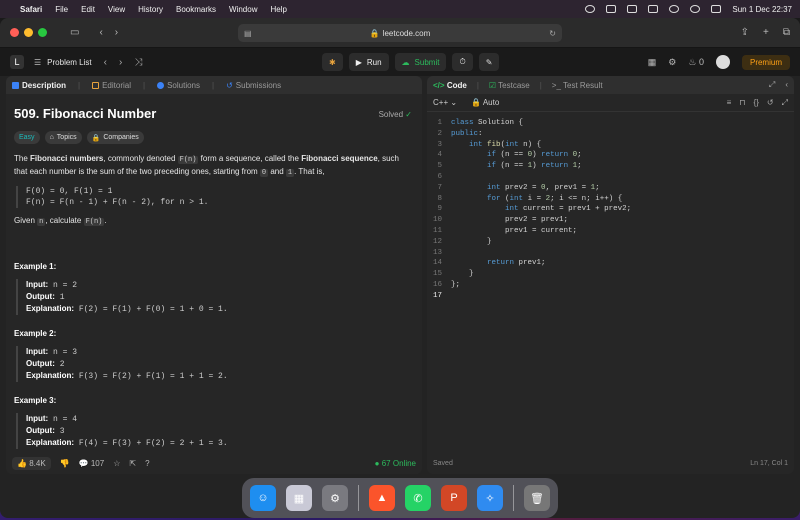  What do you see at coordinates (116, 9) in the screenshot?
I see `menu-view: View` at bounding box center [116, 9].